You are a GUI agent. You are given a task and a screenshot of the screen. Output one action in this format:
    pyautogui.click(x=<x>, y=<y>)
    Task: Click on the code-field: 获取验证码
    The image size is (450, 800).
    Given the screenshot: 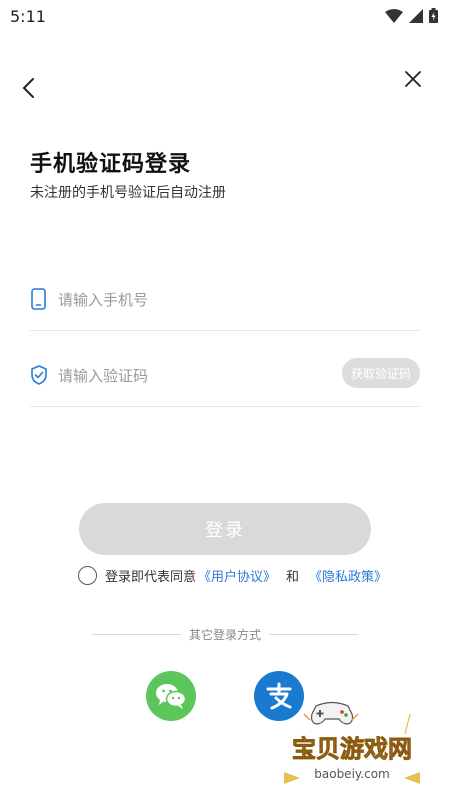 What is the action you would take?
    pyautogui.click(x=225, y=376)
    